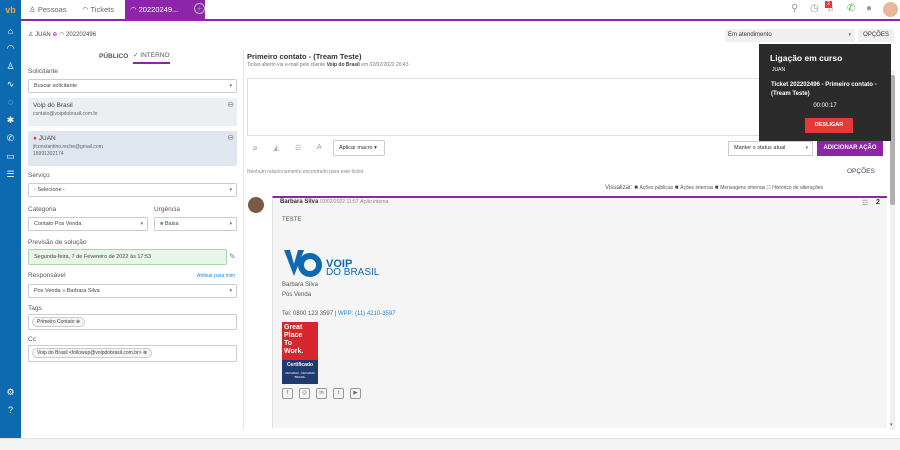 This screenshot has width=900, height=450. I want to click on remove-org-icon: ⊖, so click(230, 104).